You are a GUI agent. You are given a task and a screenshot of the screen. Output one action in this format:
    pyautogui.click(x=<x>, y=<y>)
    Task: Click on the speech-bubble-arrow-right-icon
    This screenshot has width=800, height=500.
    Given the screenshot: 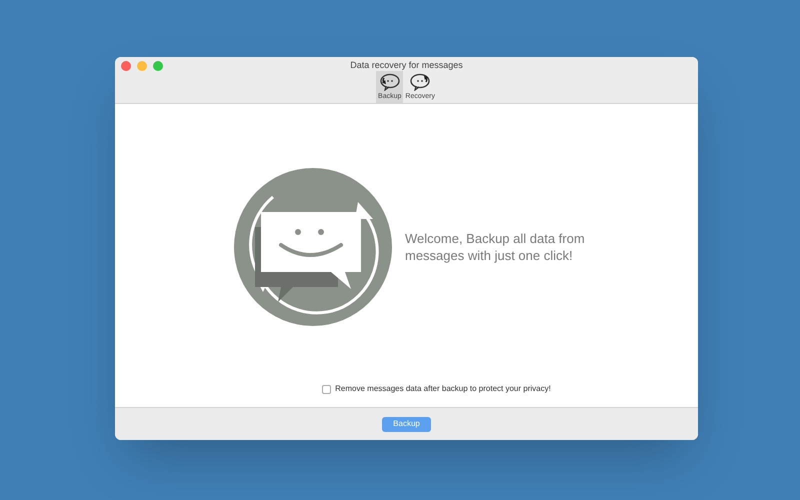 What is the action you would take?
    pyautogui.click(x=420, y=82)
    